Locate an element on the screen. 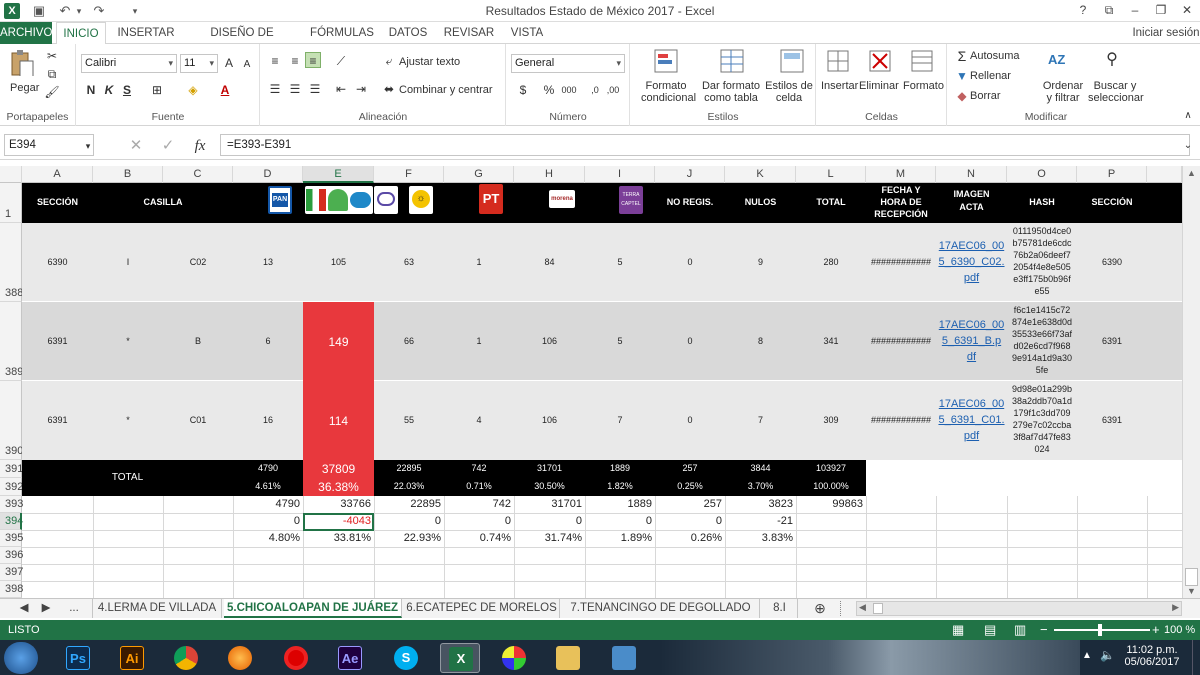 The width and height of the screenshot is (1200, 675). cell-g393: 742 is located at coordinates (479, 504).